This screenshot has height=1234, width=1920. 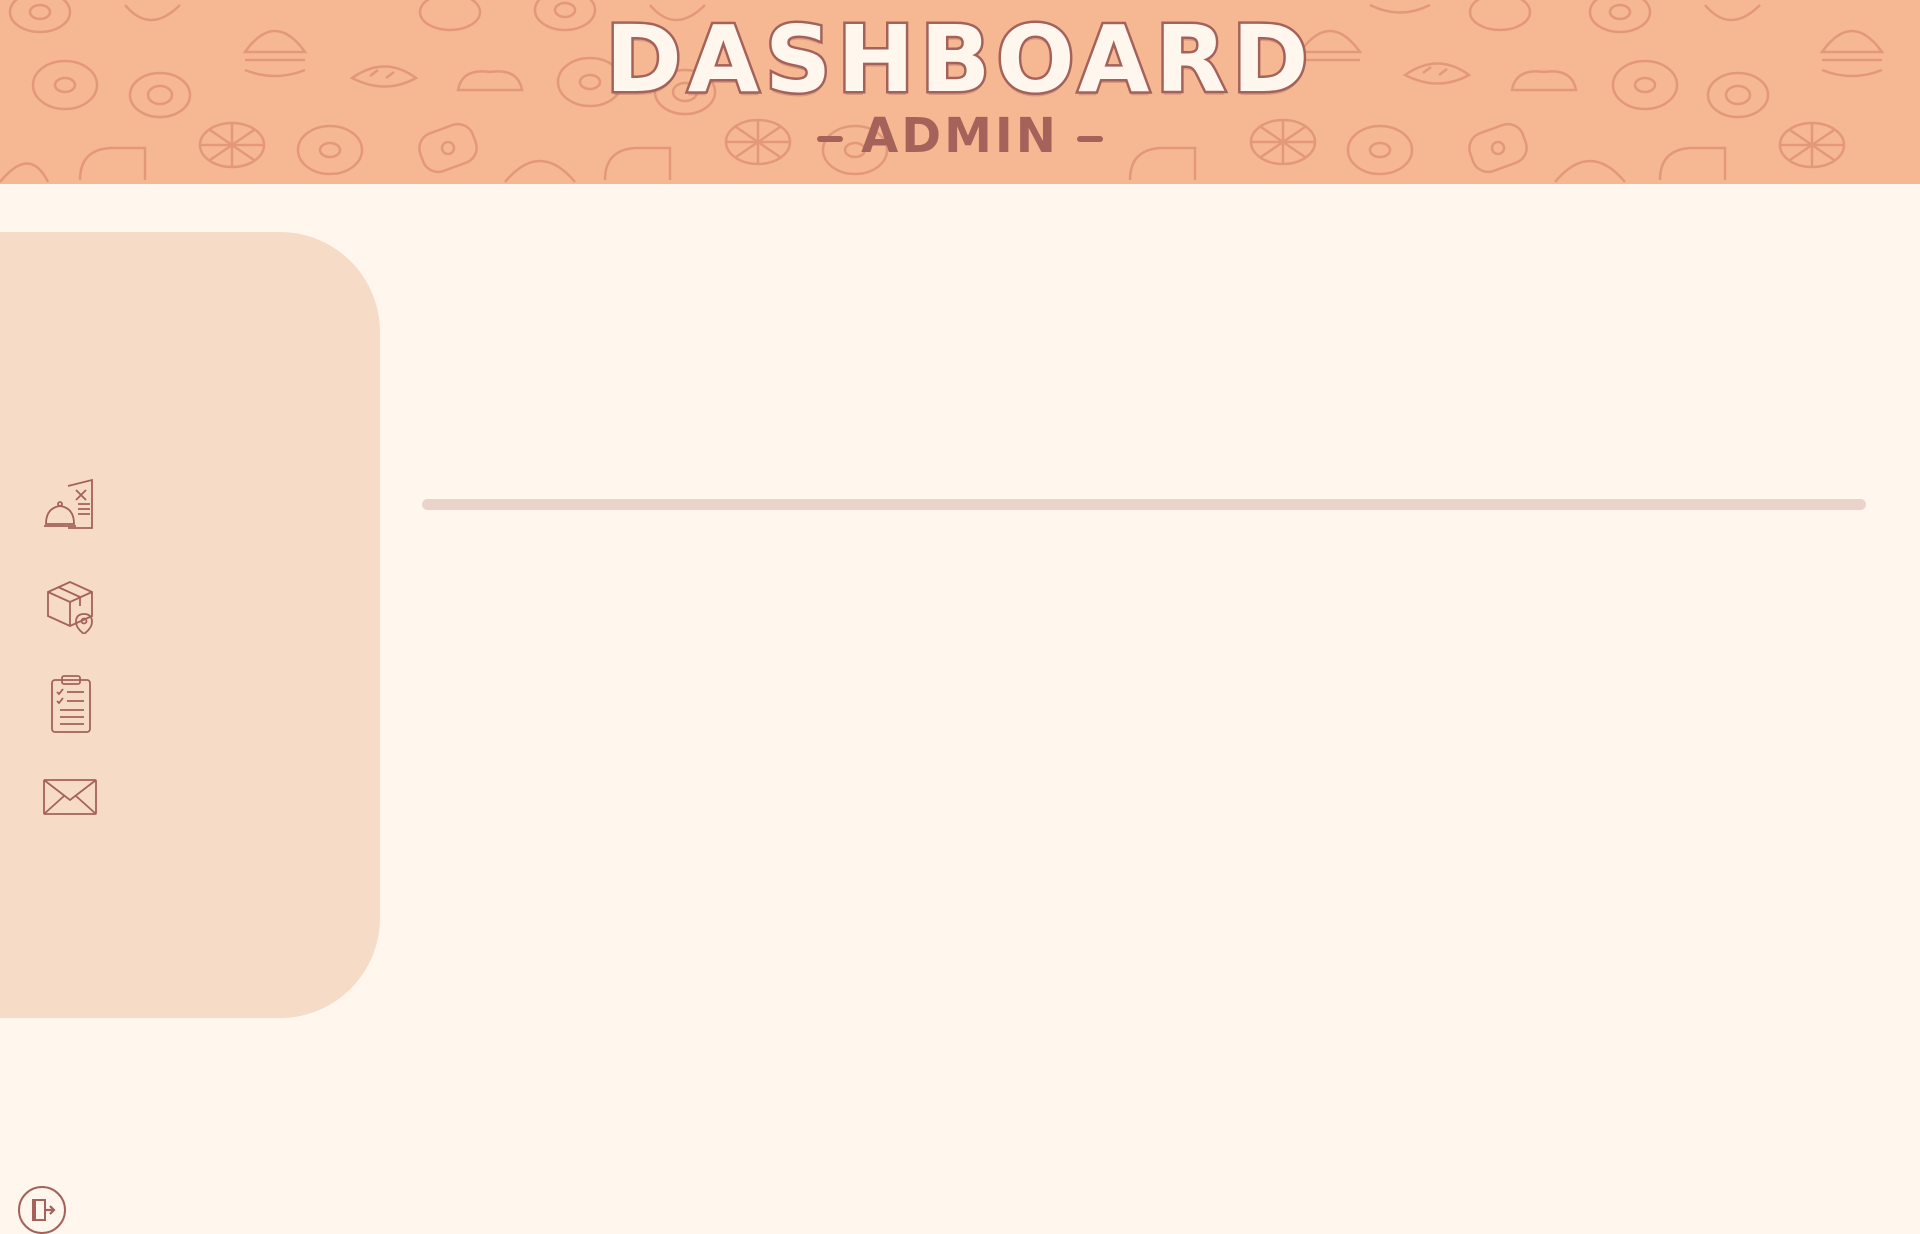 I want to click on page-subtitle: ADMIN, so click(x=960, y=136).